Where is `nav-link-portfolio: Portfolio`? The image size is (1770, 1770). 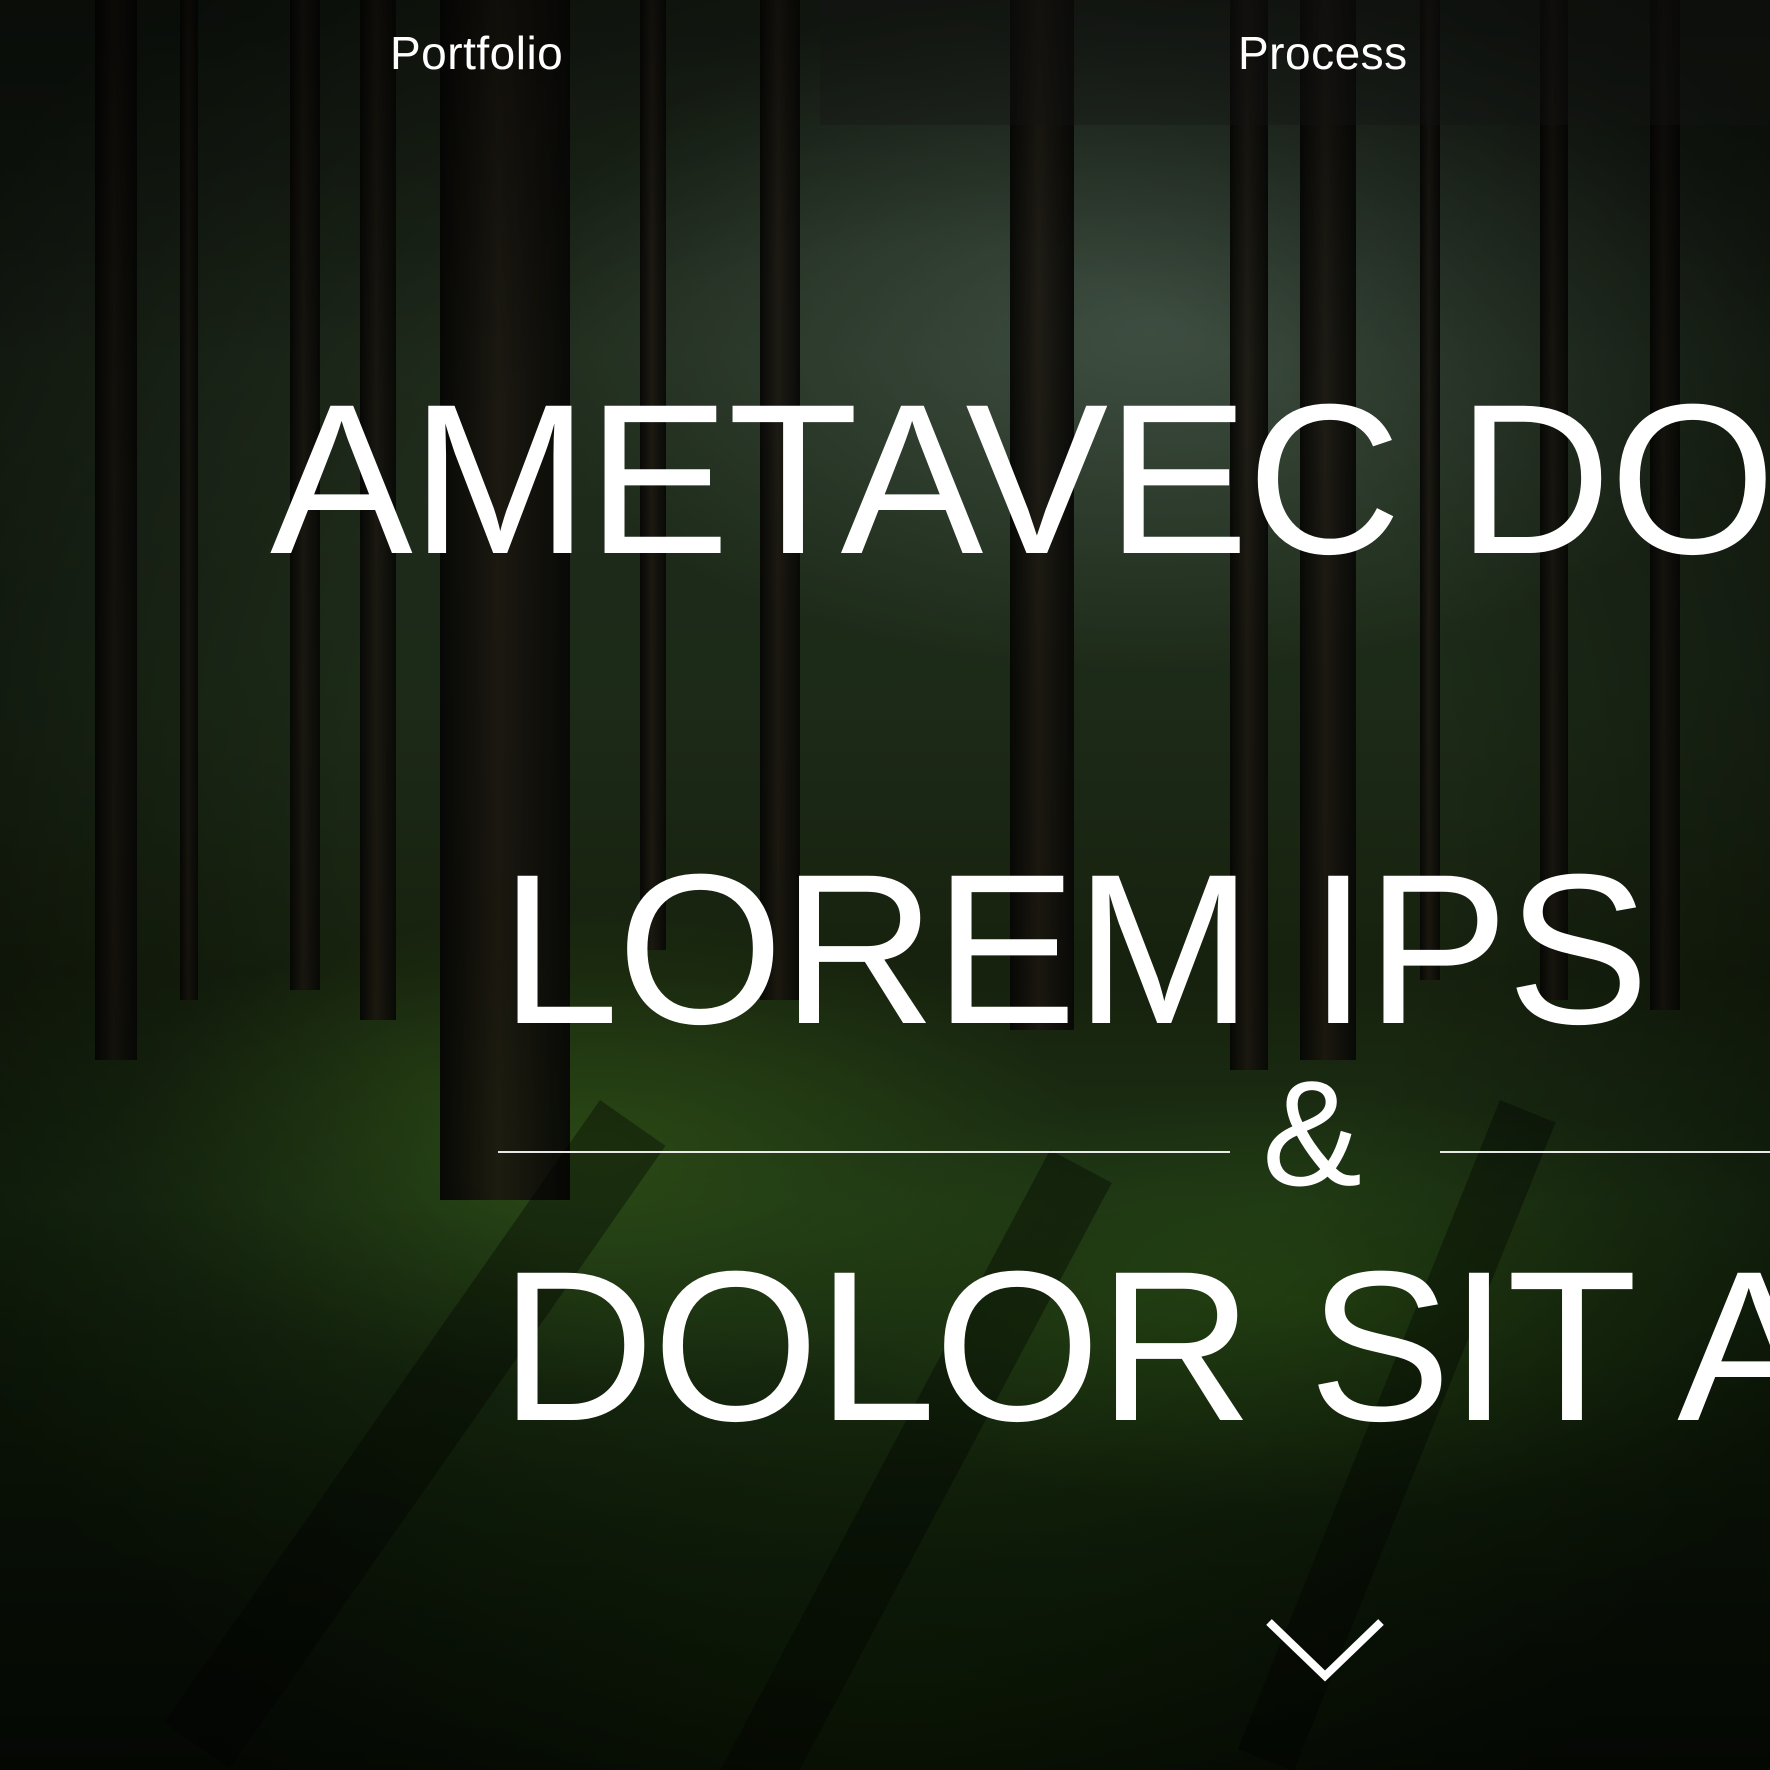 nav-link-portfolio: Portfolio is located at coordinates (476, 53).